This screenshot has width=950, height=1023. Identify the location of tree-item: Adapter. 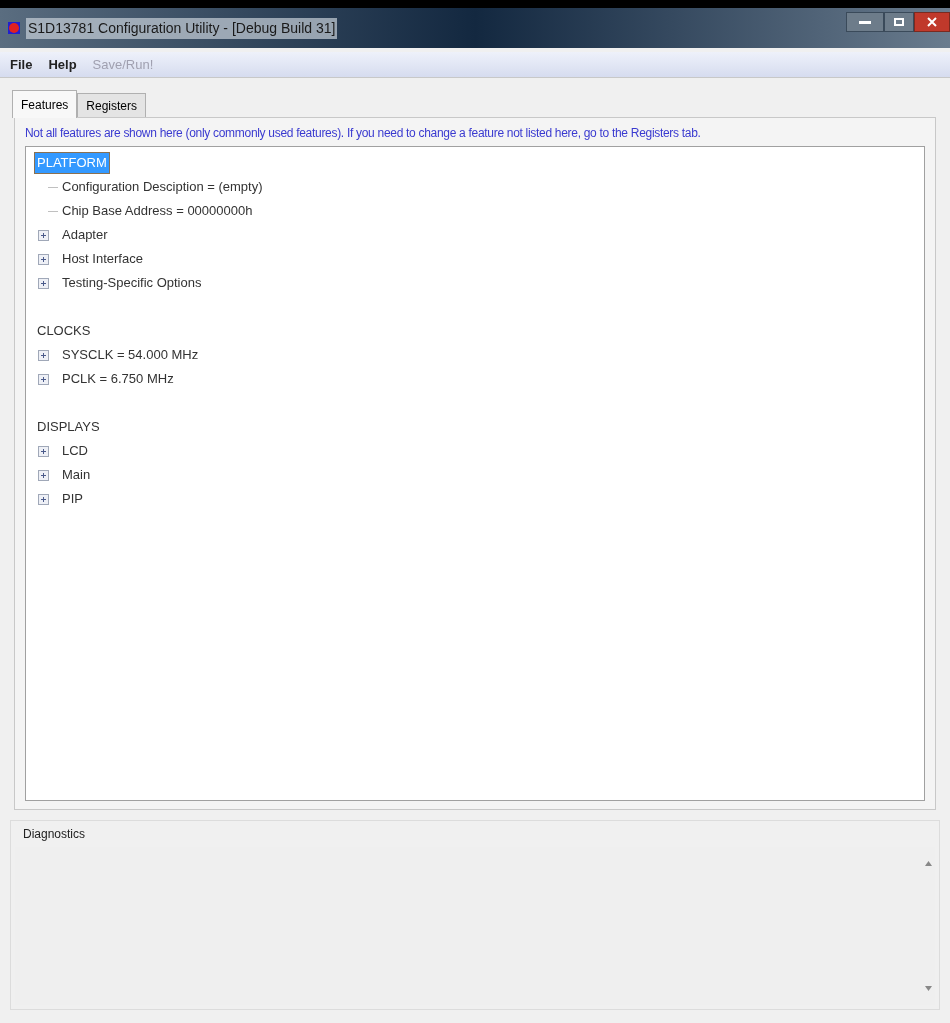
(85, 235).